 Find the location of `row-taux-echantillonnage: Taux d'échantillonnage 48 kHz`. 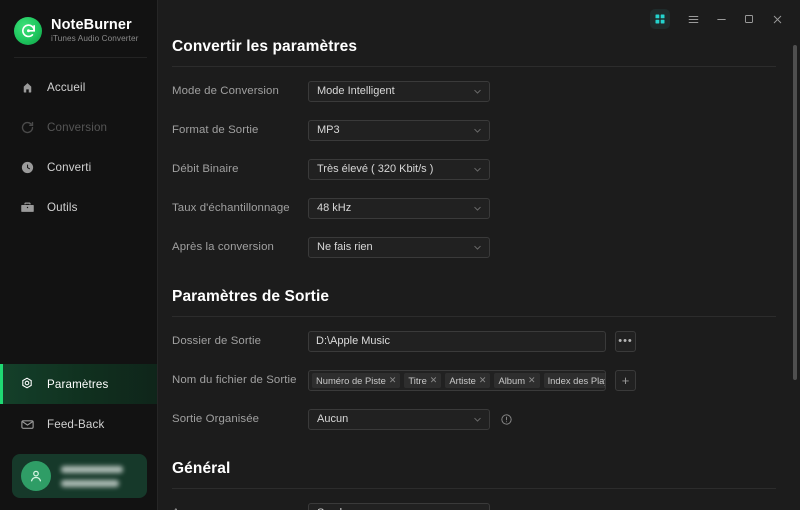

row-taux-echantillonnage: Taux d'échantillonnage 48 kHz is located at coordinates (479, 208).